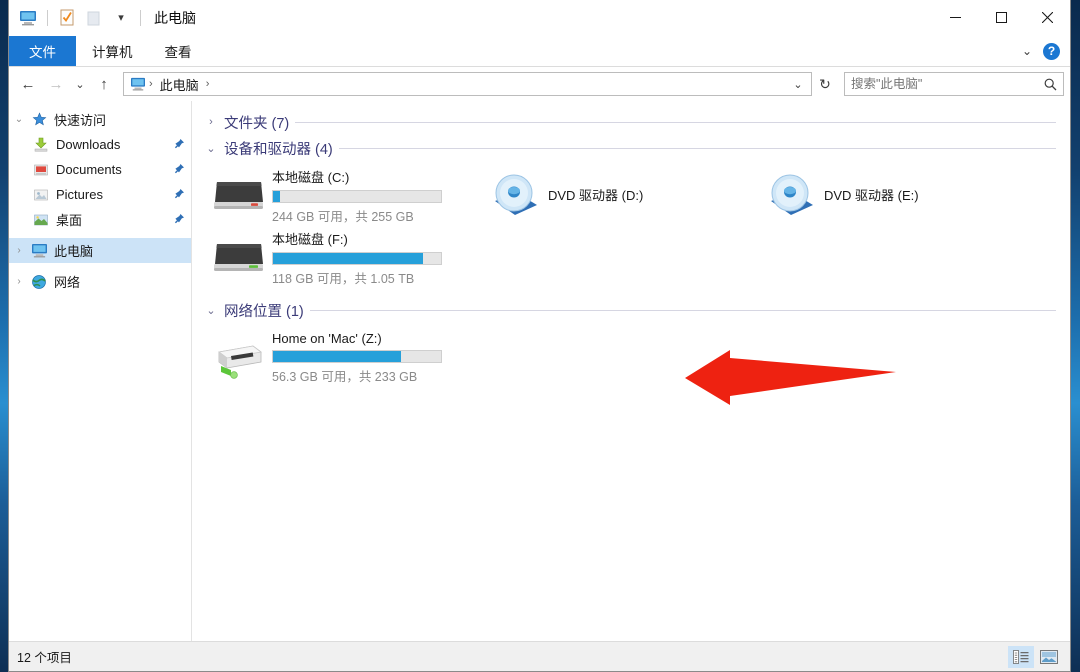 This screenshot has height=672, width=1080. Describe the element at coordinates (100, 169) in the screenshot. I see `sidebar-item-documents: Documents` at that location.